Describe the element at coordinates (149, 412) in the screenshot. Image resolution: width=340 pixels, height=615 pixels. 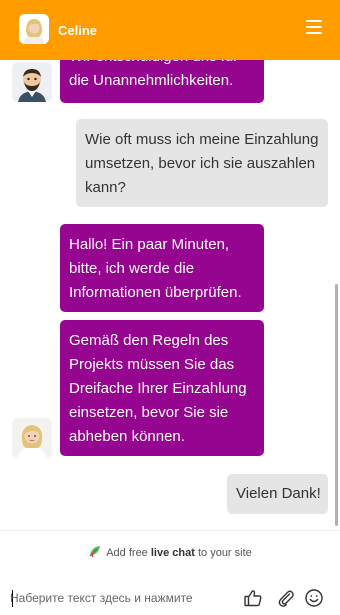
I see `message-line: einsetzen, bevor Sie sie` at that location.